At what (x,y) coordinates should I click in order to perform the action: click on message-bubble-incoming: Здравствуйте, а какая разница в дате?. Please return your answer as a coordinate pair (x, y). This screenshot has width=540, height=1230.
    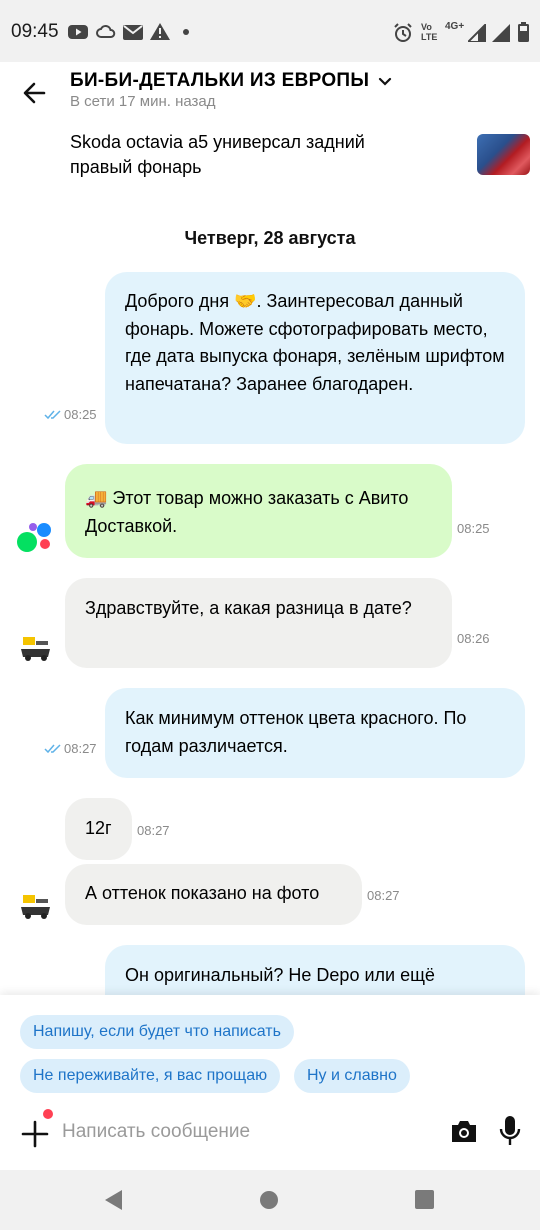
    Looking at the image, I should click on (258, 623).